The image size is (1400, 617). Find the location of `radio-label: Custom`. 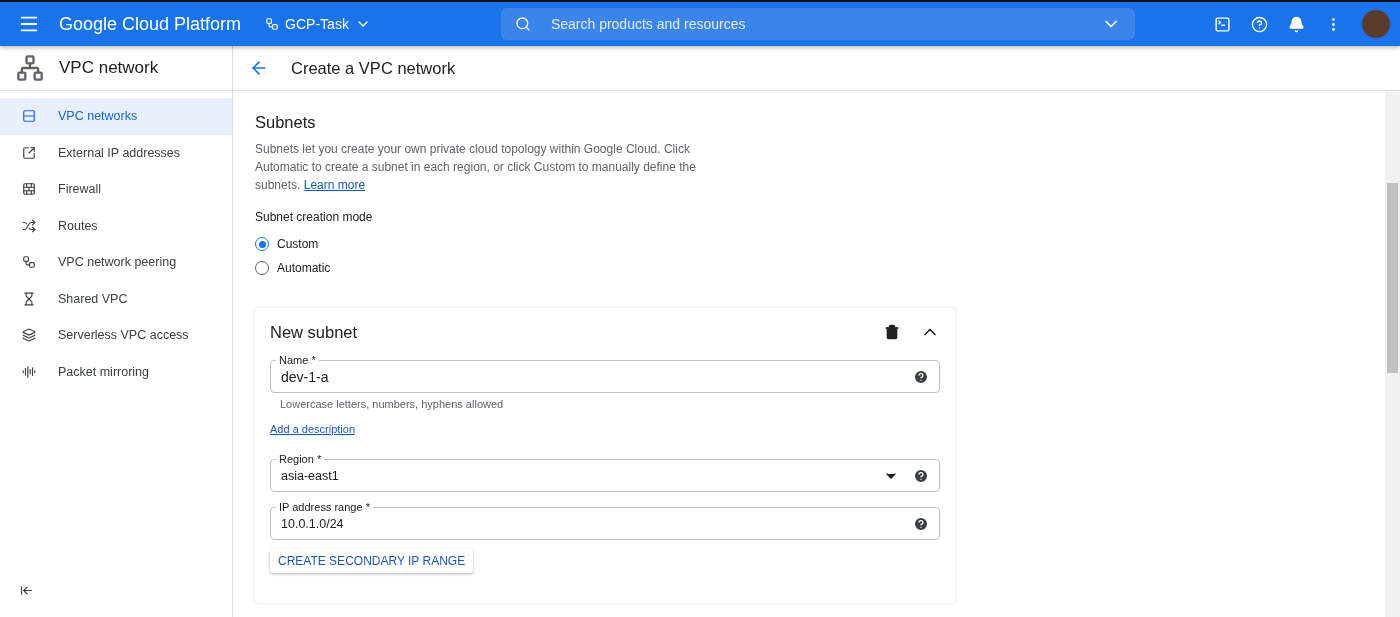

radio-label: Custom is located at coordinates (298, 244).